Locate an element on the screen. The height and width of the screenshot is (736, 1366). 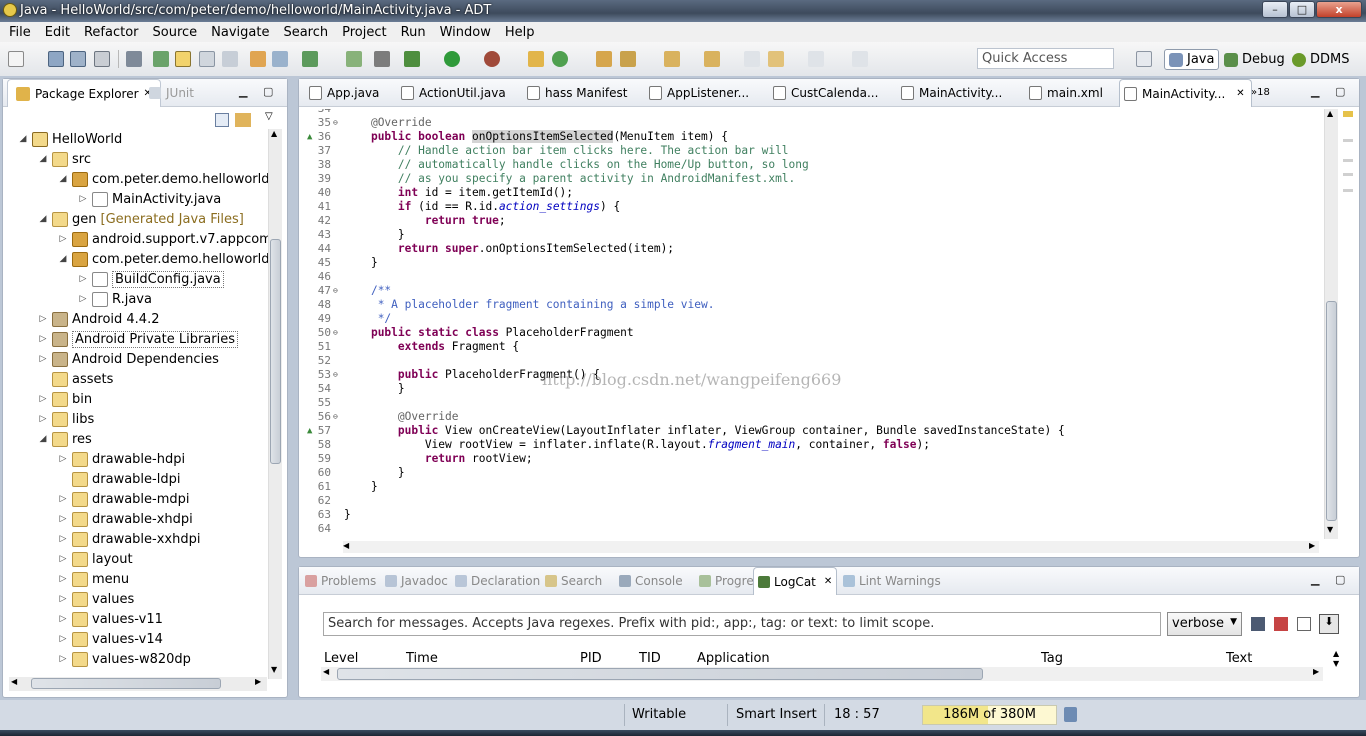
tree-item-values-v11: ▷ values-v11 is located at coordinates (110, 619).